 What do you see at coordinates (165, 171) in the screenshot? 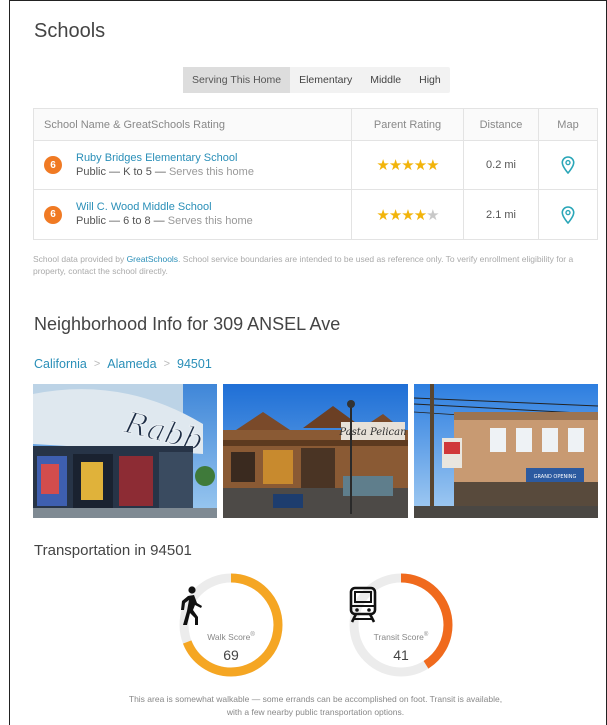
I see `school-meta: Public — K to 5 — Serves this home` at bounding box center [165, 171].